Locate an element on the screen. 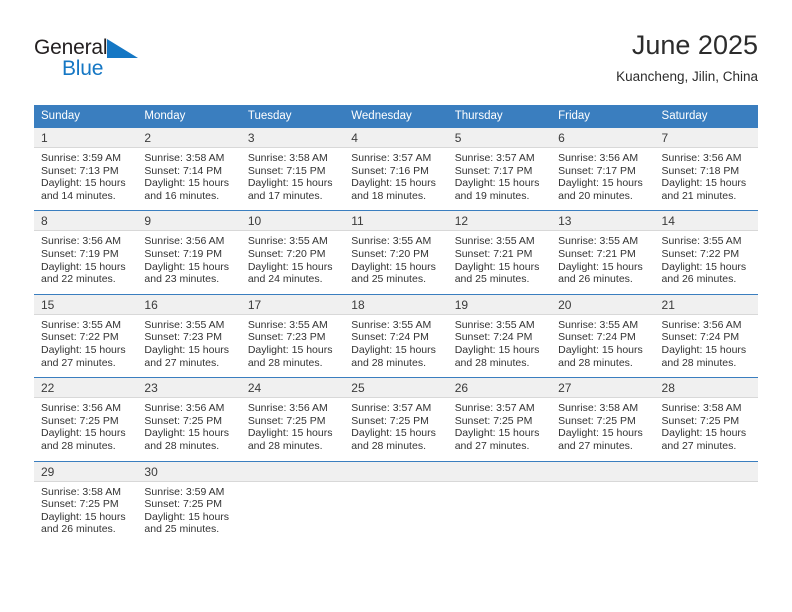  day-cell-empty is located at coordinates (706, 512).